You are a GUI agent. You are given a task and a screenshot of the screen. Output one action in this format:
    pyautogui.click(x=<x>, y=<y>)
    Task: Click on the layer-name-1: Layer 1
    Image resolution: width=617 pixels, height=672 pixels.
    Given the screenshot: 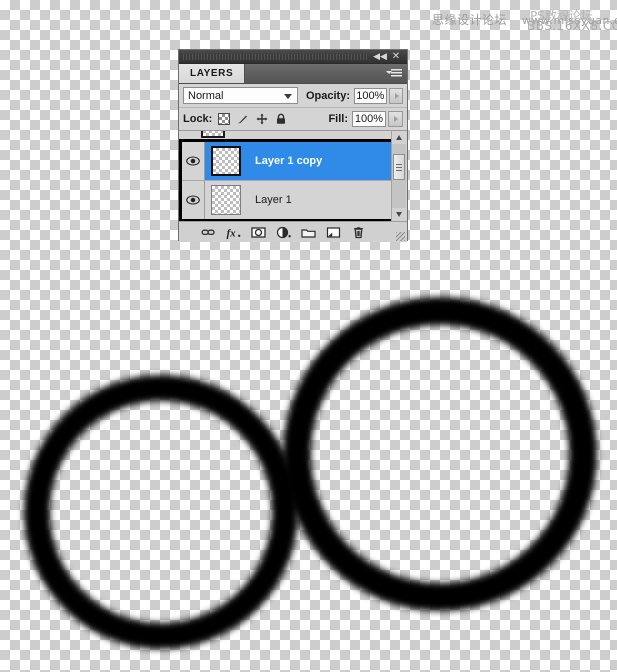 What is the action you would take?
    pyautogui.click(x=273, y=200)
    